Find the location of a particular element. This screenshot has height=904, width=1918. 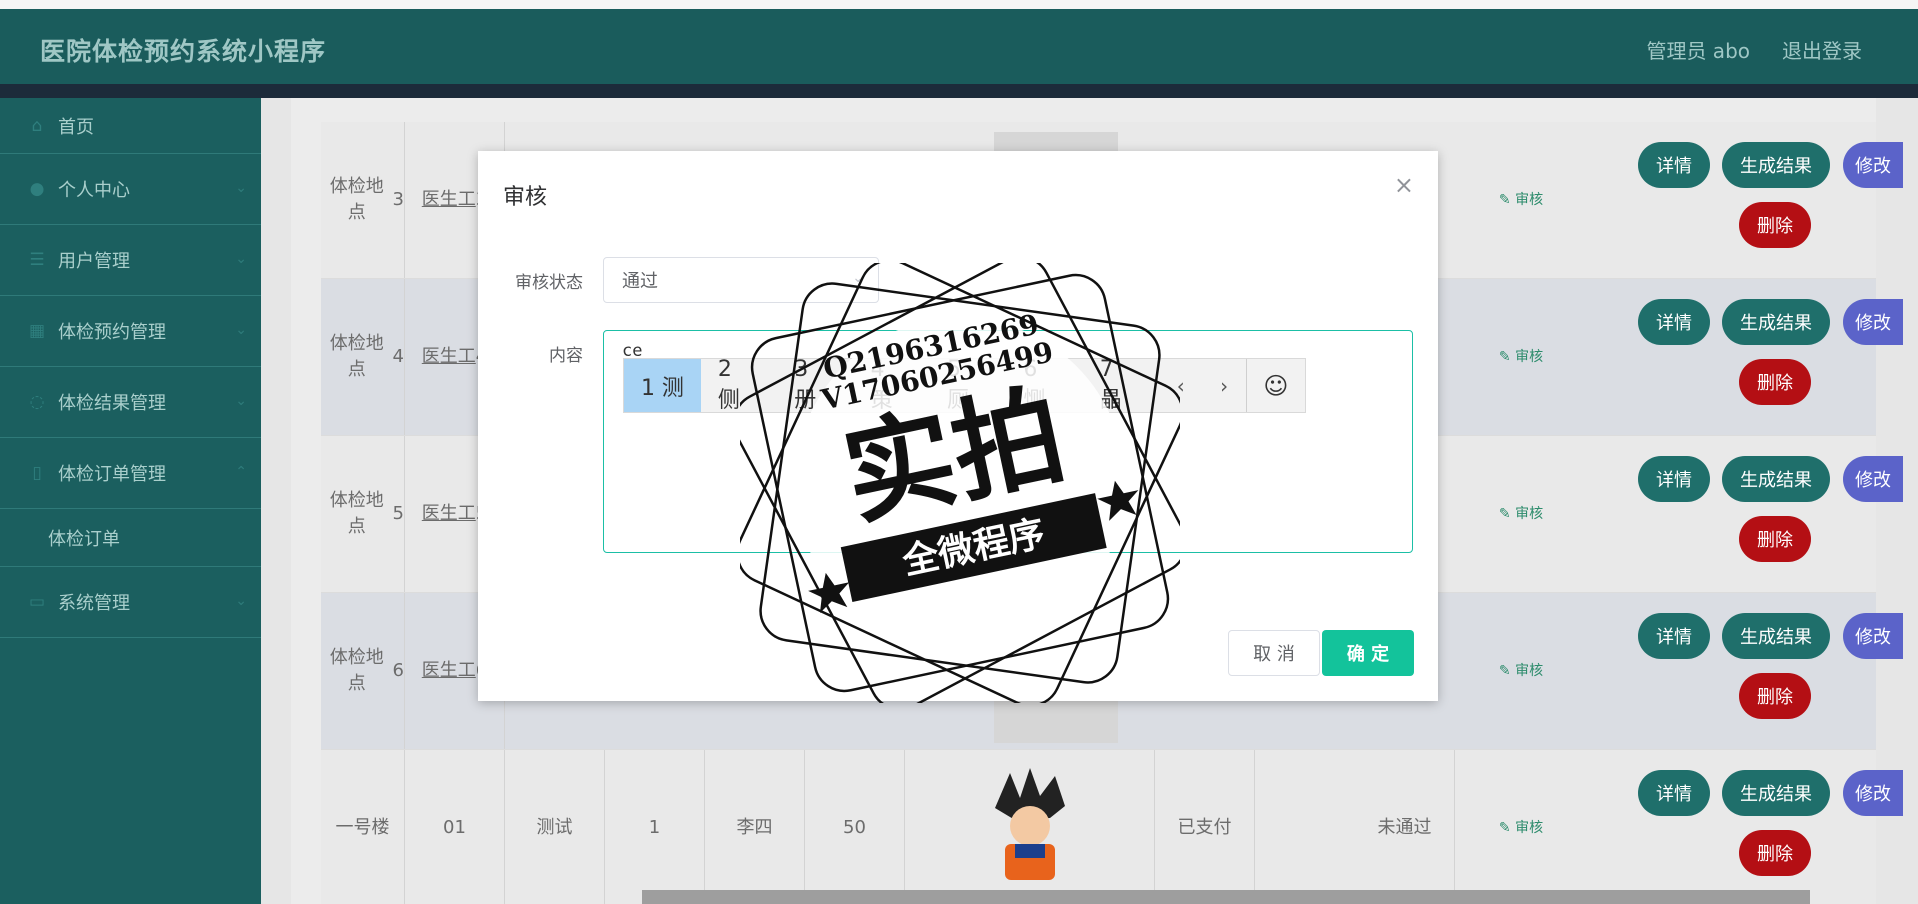

ime-candidate: 2 侧 is located at coordinates (739, 385).